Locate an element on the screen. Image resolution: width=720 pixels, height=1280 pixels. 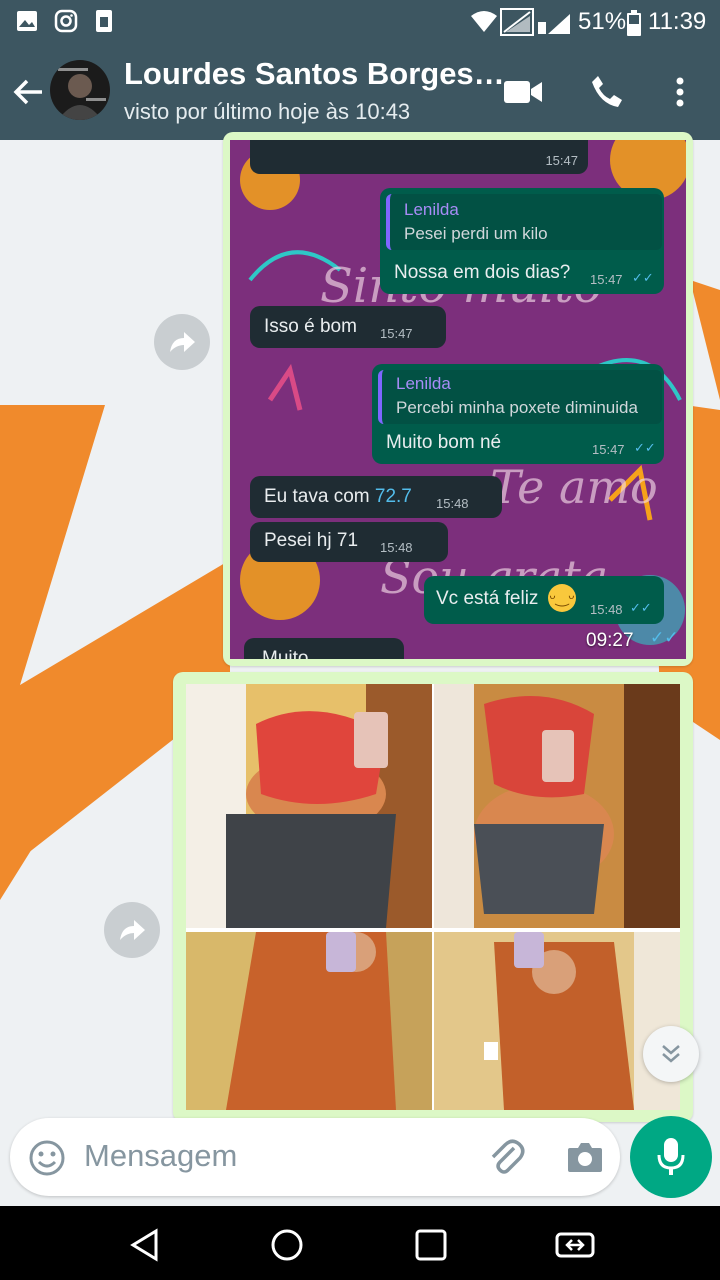
emoji-icon is located at coordinates (47, 1158).